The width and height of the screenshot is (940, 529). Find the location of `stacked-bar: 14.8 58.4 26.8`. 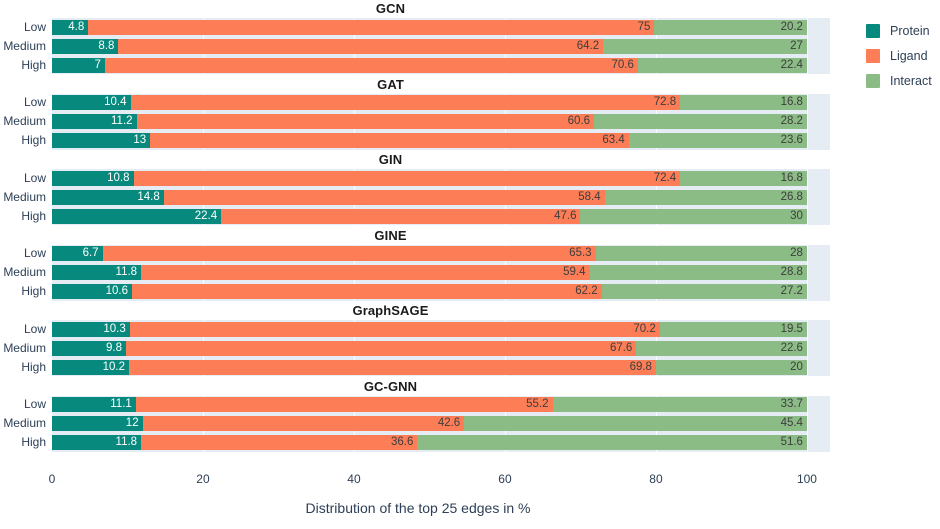

stacked-bar: 14.8 58.4 26.8 is located at coordinates (429, 197).